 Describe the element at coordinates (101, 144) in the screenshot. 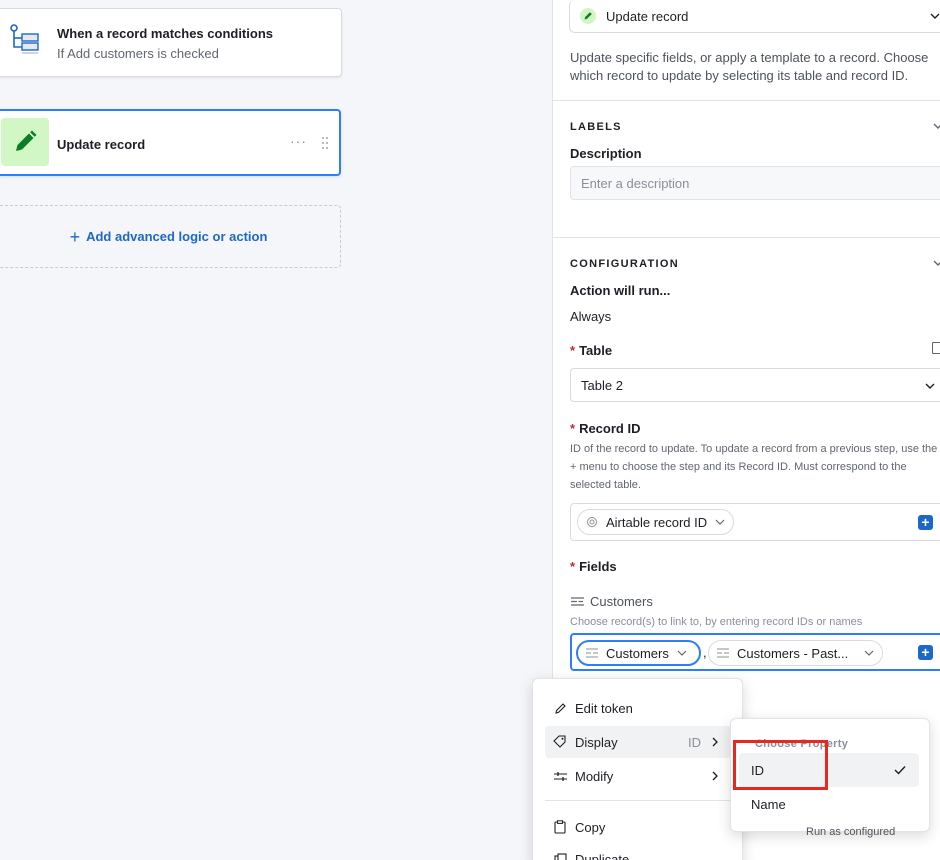

I see `action-title: Update record` at that location.